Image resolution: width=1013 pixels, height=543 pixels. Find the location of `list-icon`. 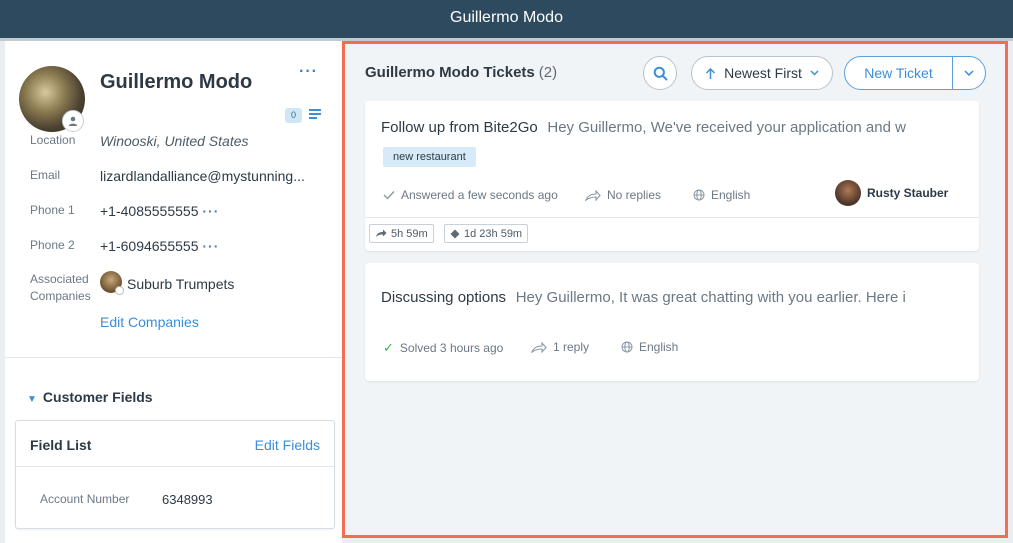

list-icon is located at coordinates (315, 115).